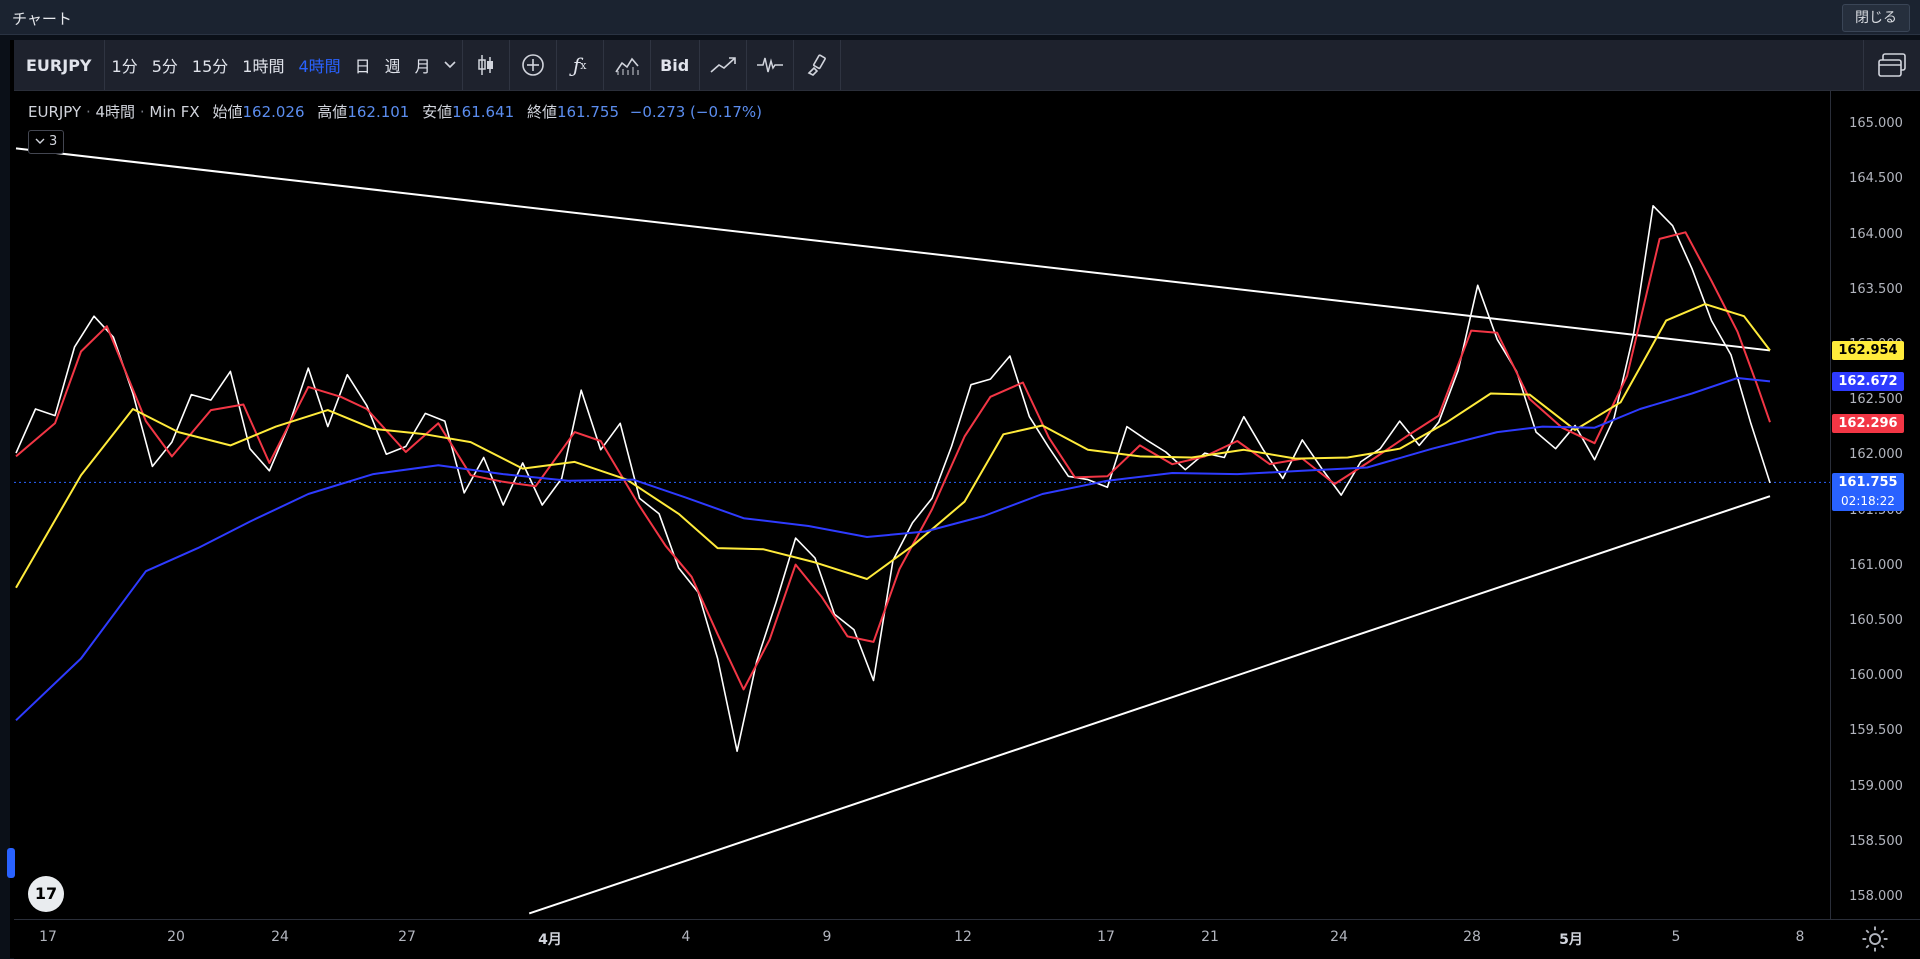  I want to click on price-axis-tick: 164.500, so click(1876, 179).